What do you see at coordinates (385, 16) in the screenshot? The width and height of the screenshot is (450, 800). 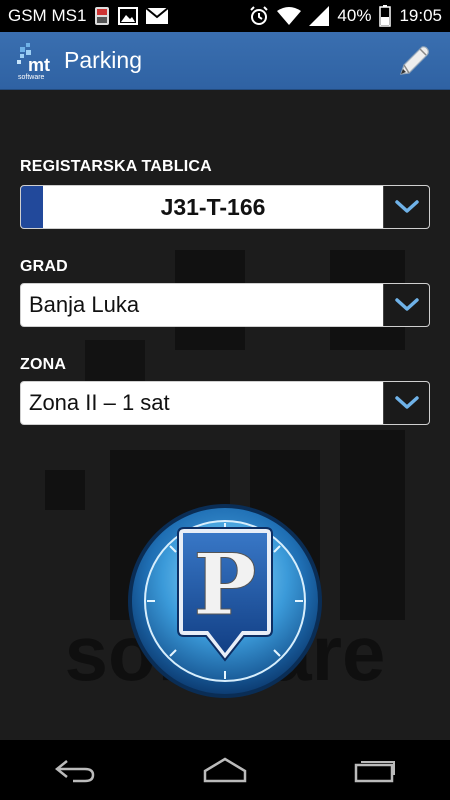 I see `battery-icon` at bounding box center [385, 16].